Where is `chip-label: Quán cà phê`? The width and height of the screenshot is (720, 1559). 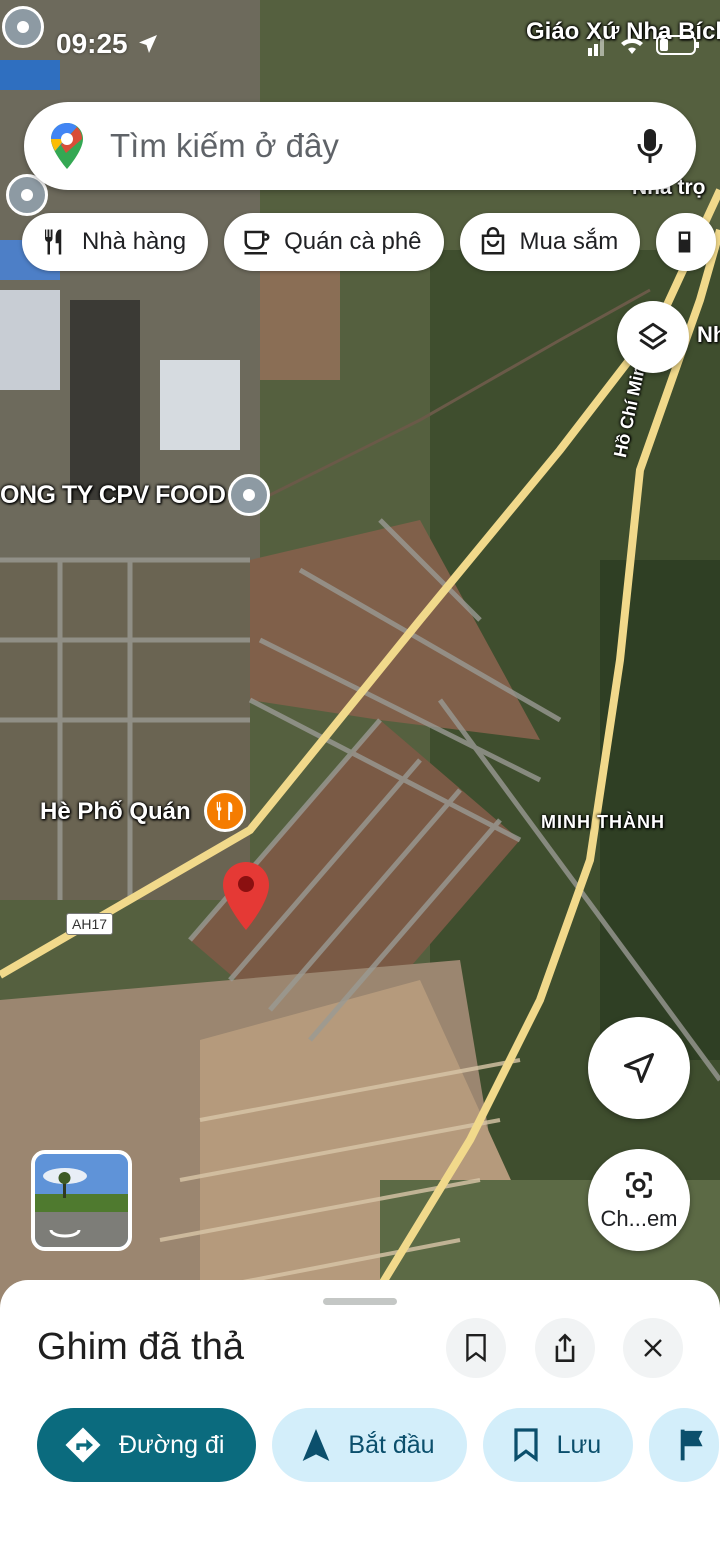 chip-label: Quán cà phê is located at coordinates (353, 241).